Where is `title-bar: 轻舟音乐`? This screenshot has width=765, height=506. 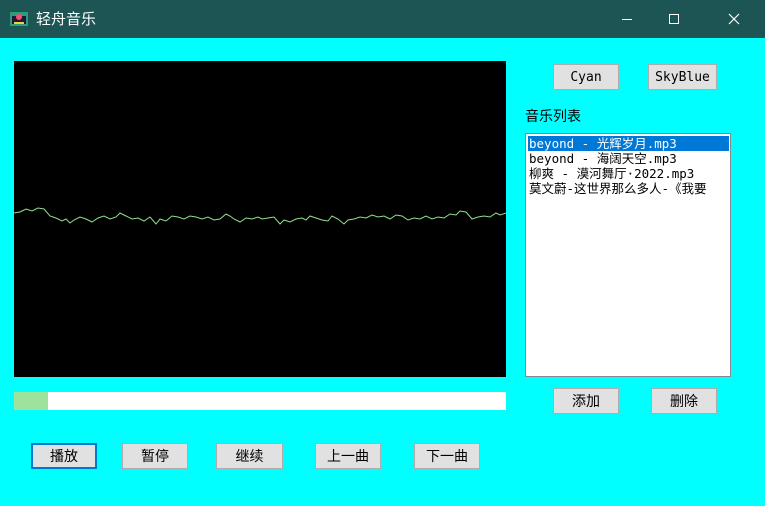 title-bar: 轻舟音乐 is located at coordinates (382, 19).